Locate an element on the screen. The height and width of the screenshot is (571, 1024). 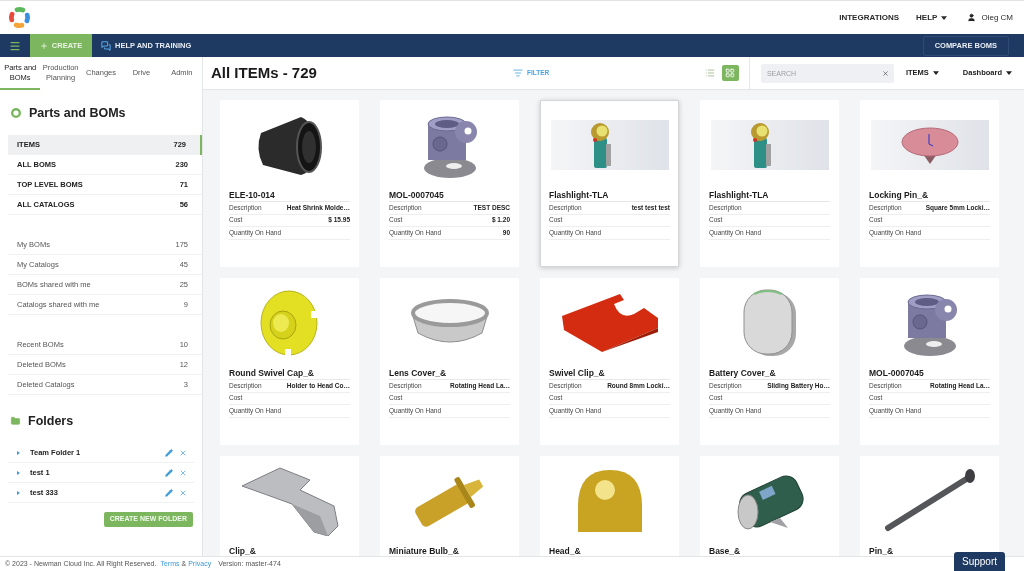
grid-icon is located at coordinates (730, 73).